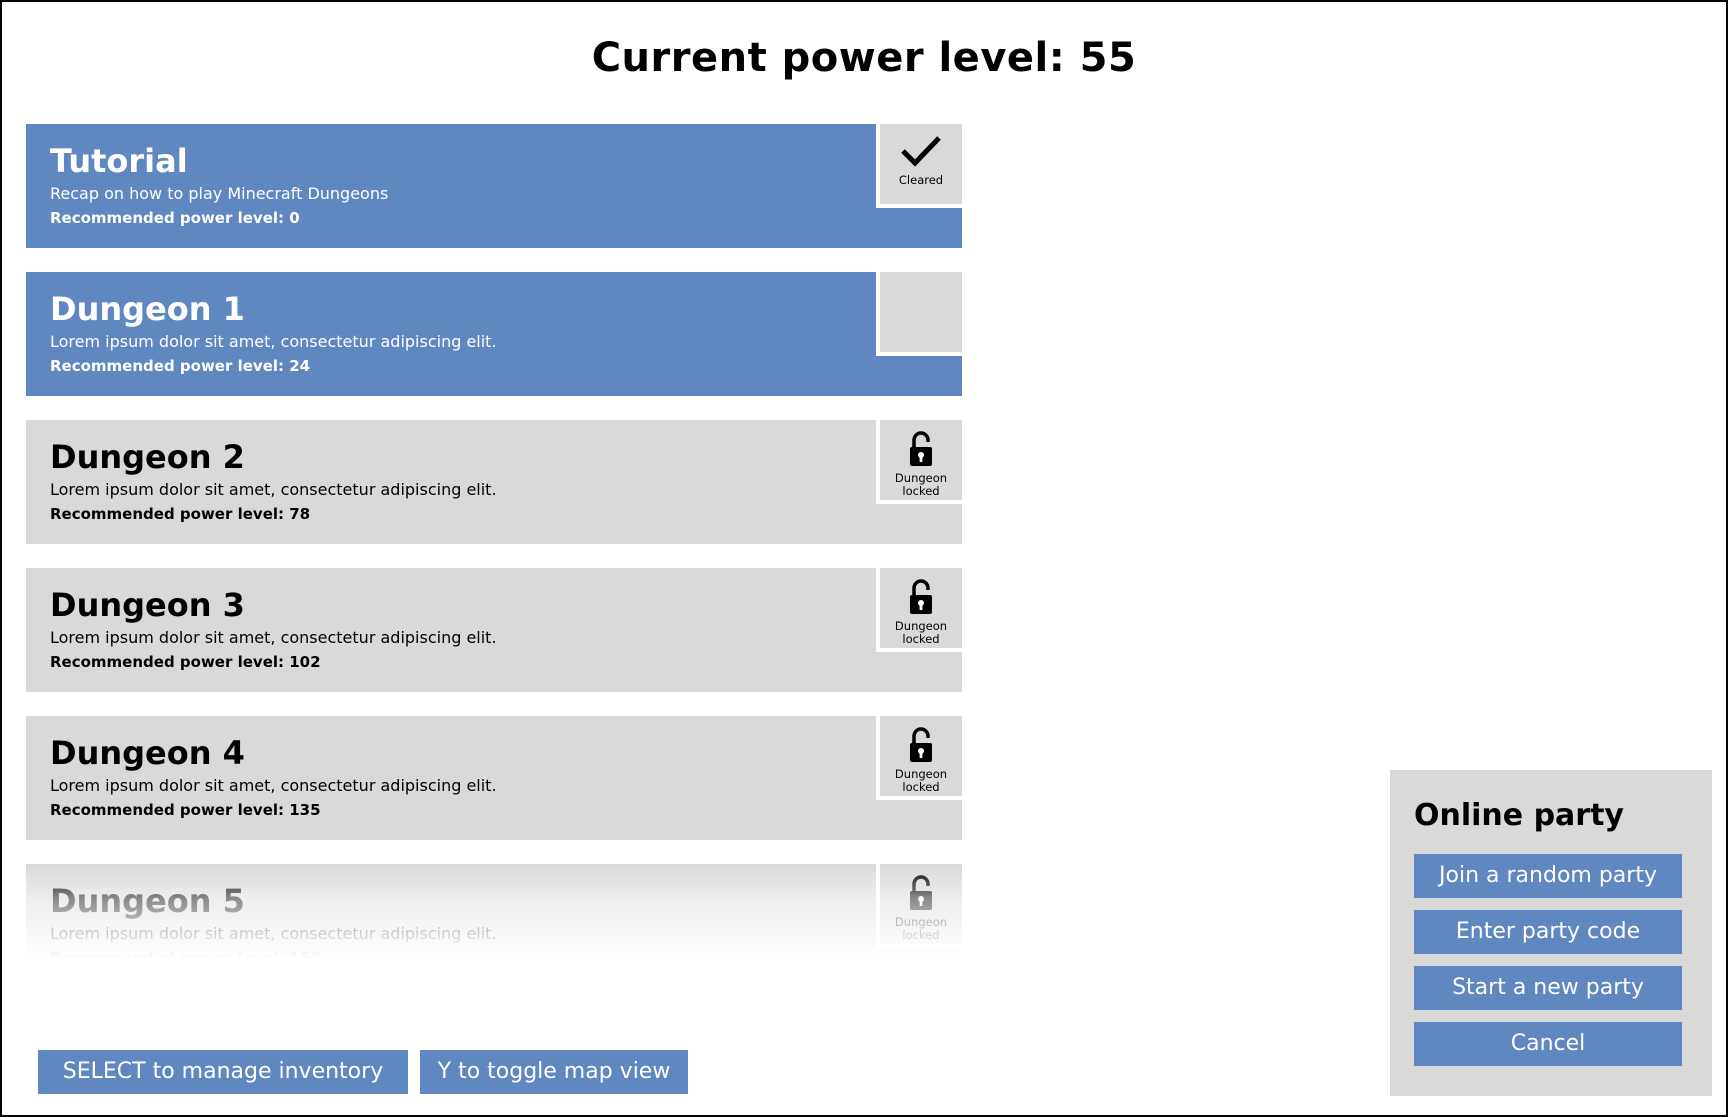 This screenshot has width=1728, height=1117. Describe the element at coordinates (864, 58) in the screenshot. I see `power-level-title: Current power level: 55` at that location.